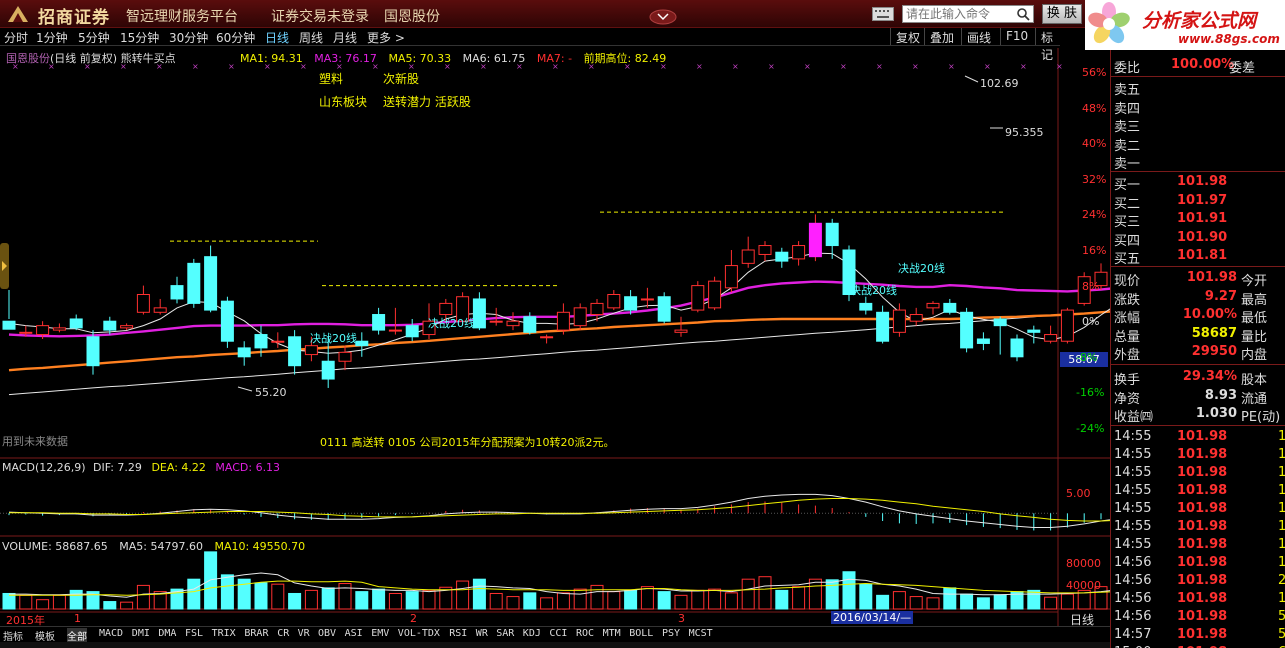 The image size is (1285, 648). Describe the element at coordinates (45, 635) in the screenshot. I see `indicator-1: 模板` at that location.